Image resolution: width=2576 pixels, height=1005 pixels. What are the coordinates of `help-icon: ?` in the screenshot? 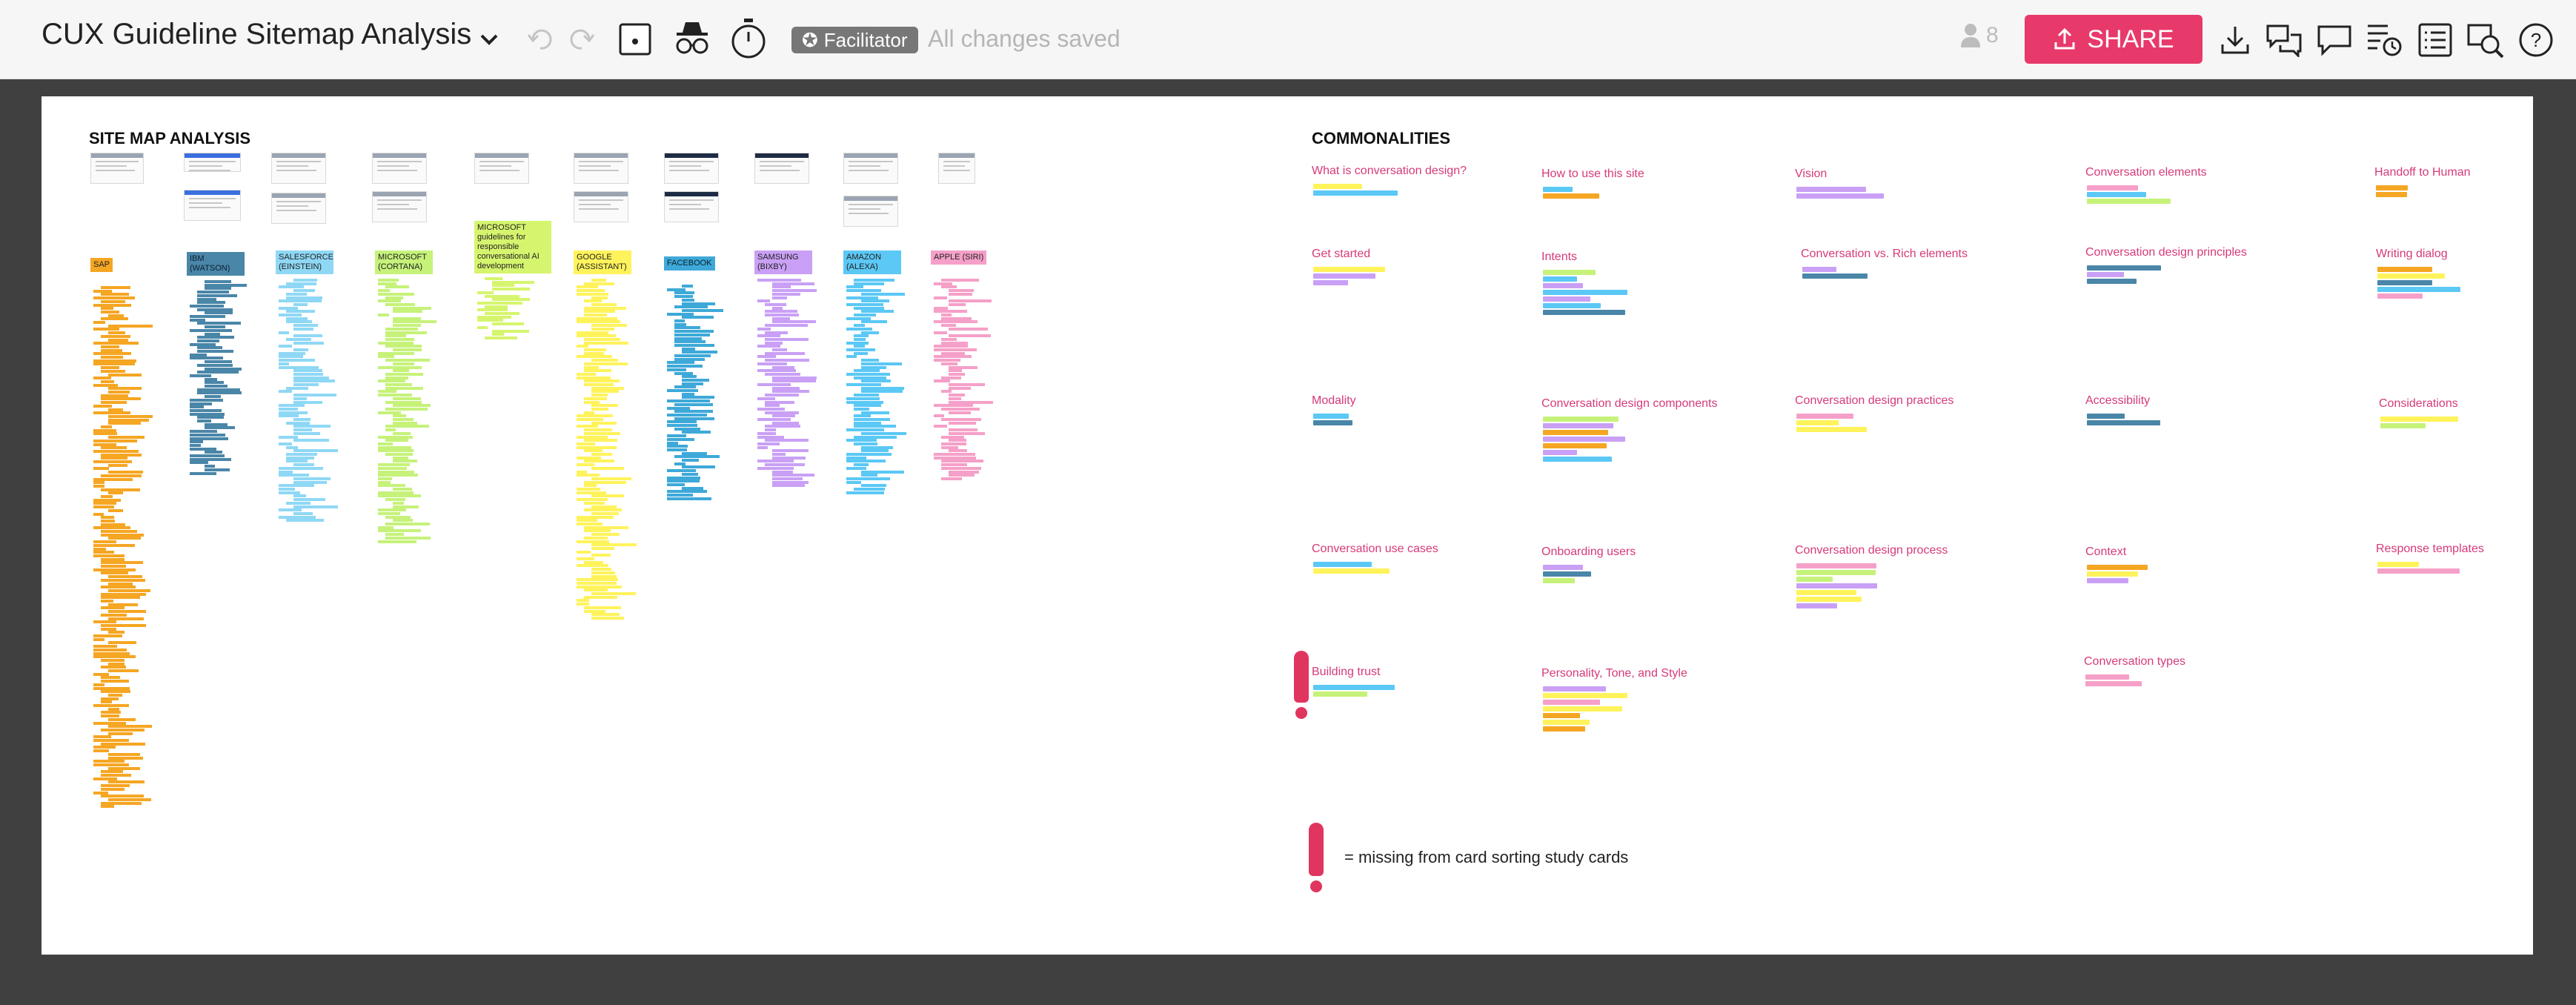 It's located at (2536, 40).